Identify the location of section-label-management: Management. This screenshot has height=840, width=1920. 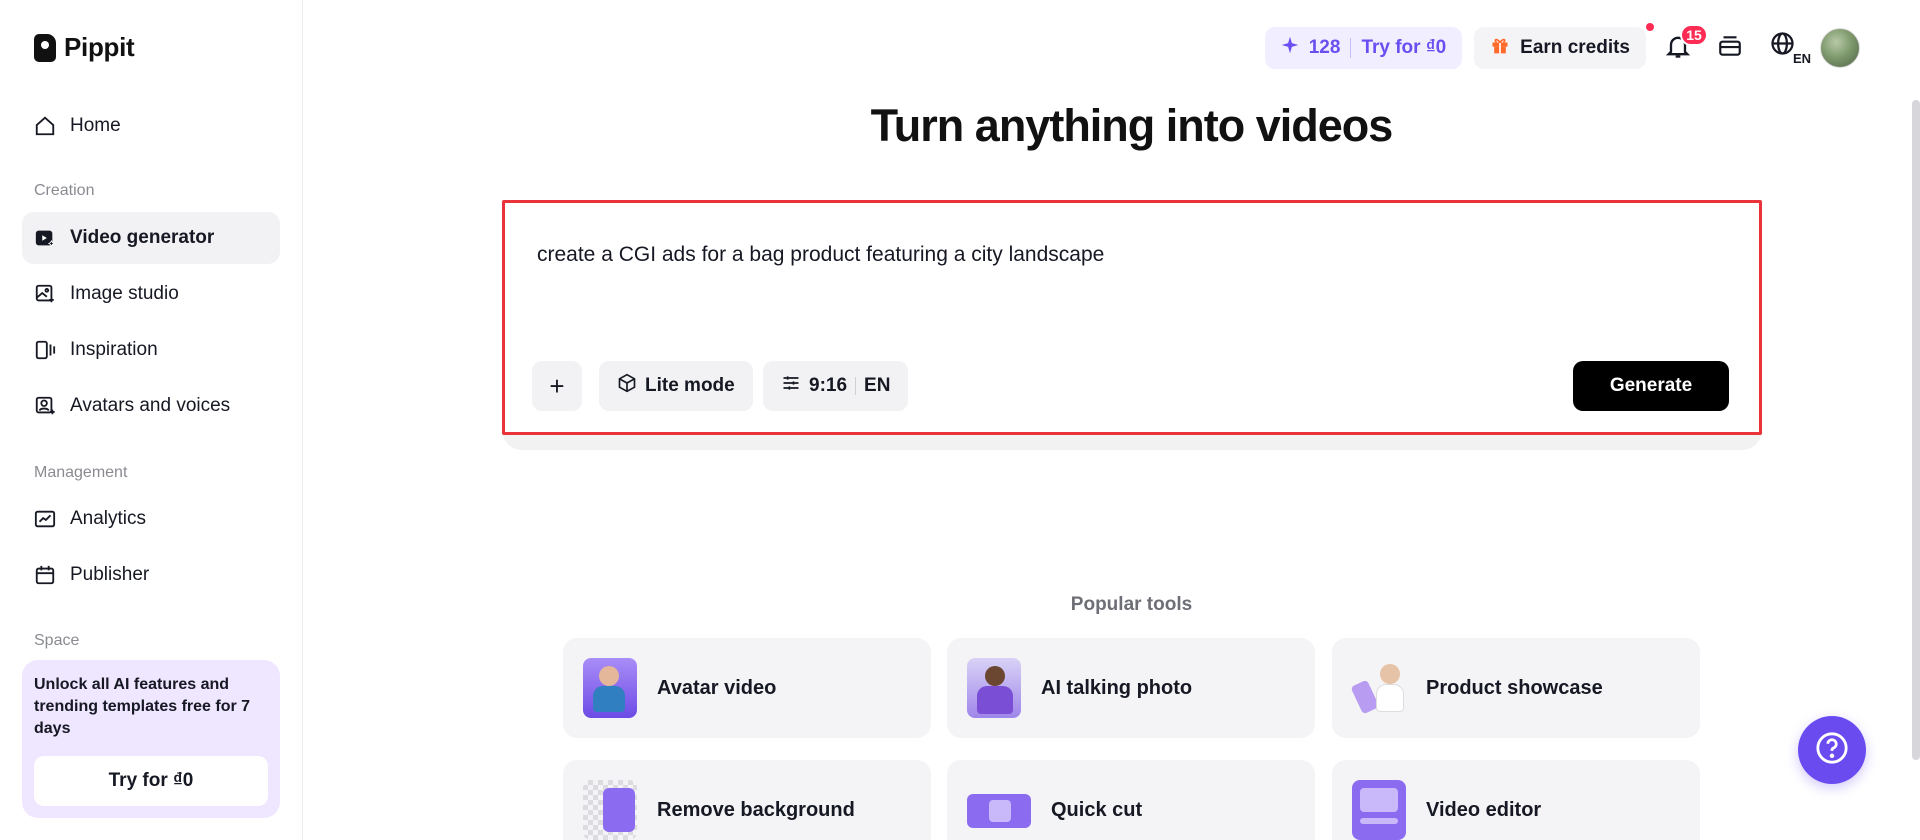
(81, 472).